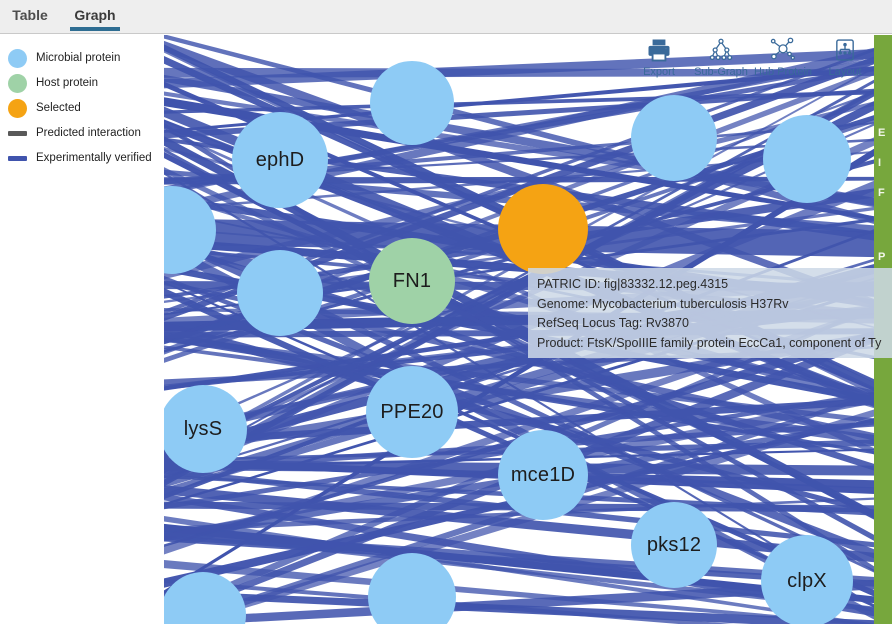  I want to click on sub-graph-label: Sub-Graph, so click(721, 72).